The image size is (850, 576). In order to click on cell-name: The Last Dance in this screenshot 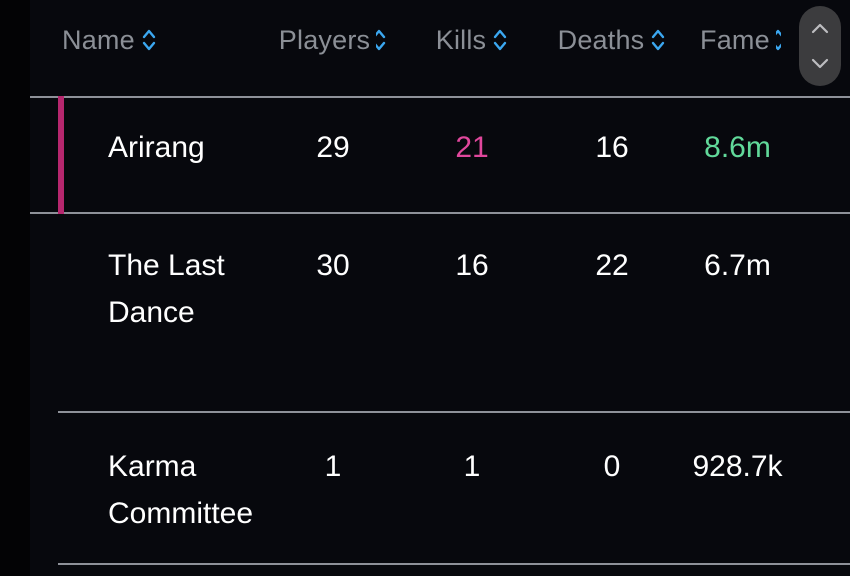, I will do `click(166, 289)`.